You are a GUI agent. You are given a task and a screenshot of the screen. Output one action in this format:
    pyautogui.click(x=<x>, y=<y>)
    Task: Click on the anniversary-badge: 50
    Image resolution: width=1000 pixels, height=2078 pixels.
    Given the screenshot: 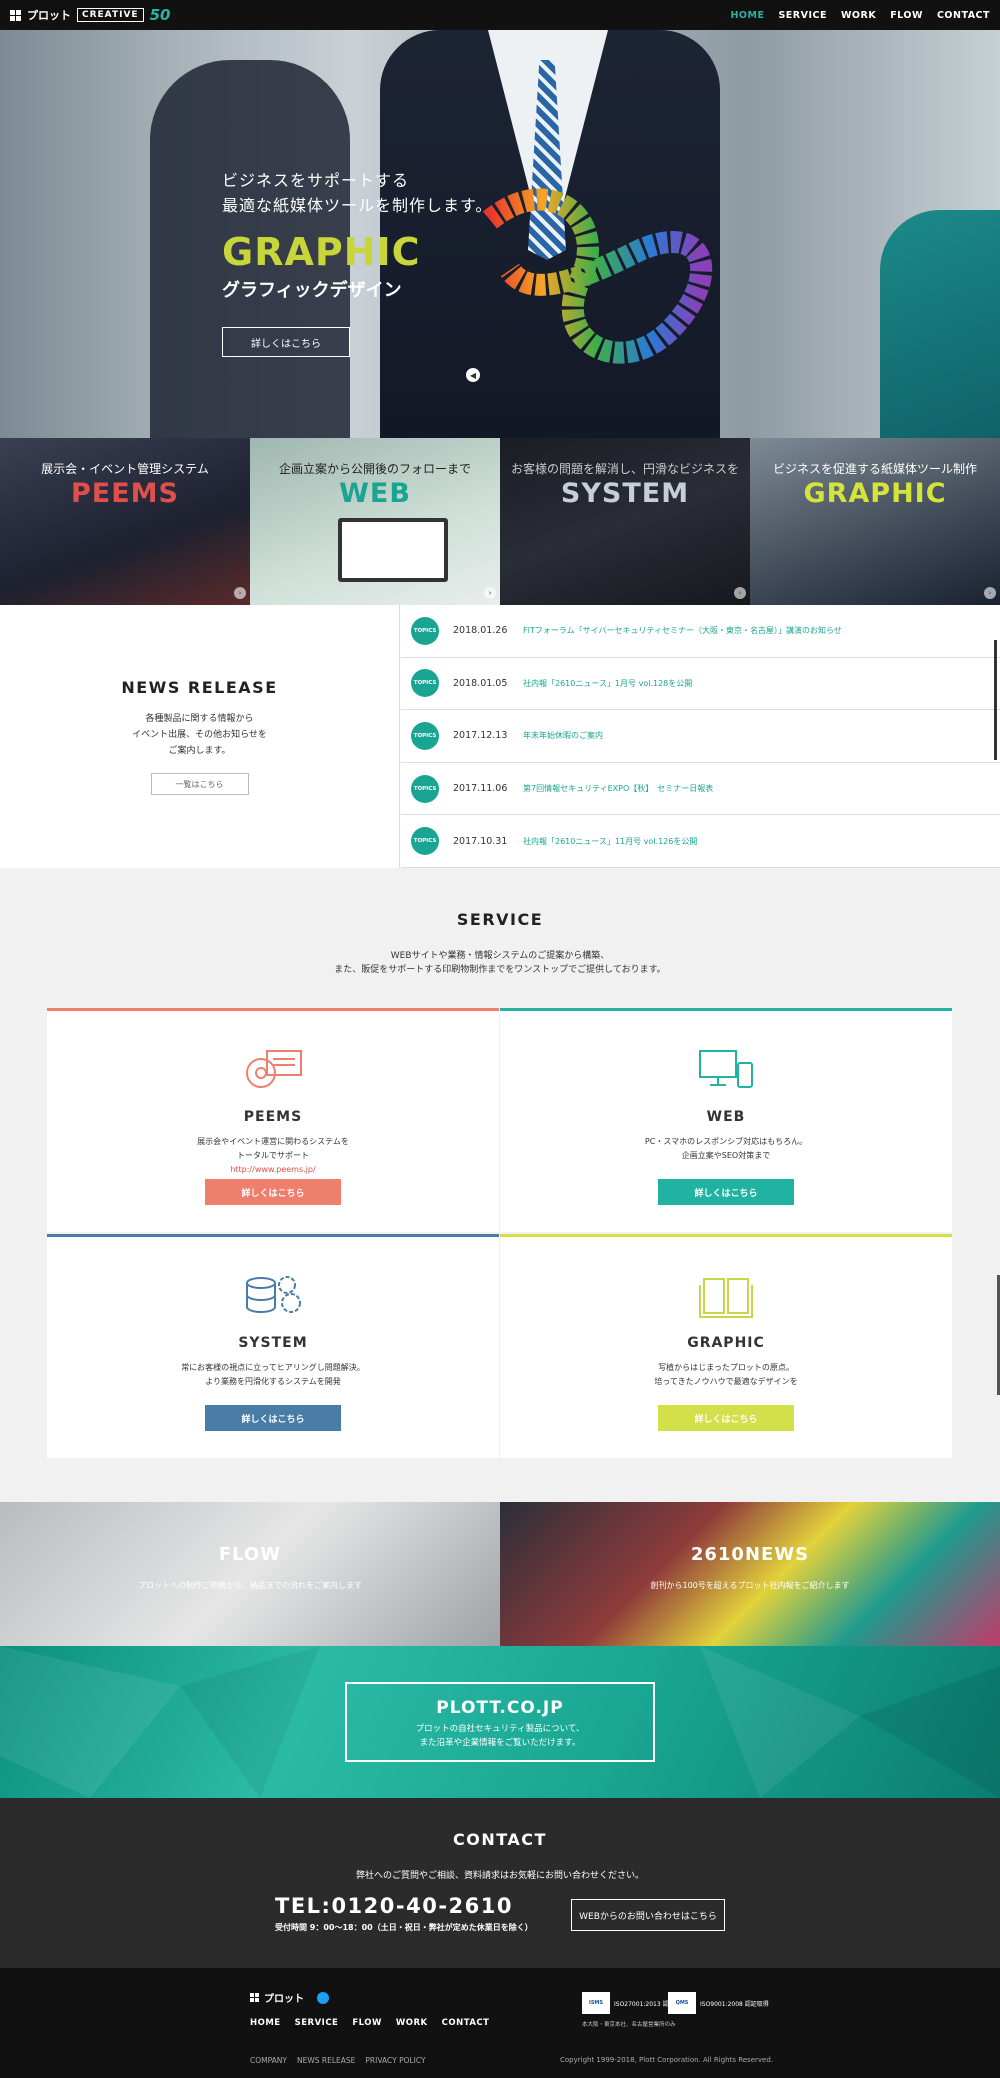 What is the action you would take?
    pyautogui.click(x=160, y=15)
    